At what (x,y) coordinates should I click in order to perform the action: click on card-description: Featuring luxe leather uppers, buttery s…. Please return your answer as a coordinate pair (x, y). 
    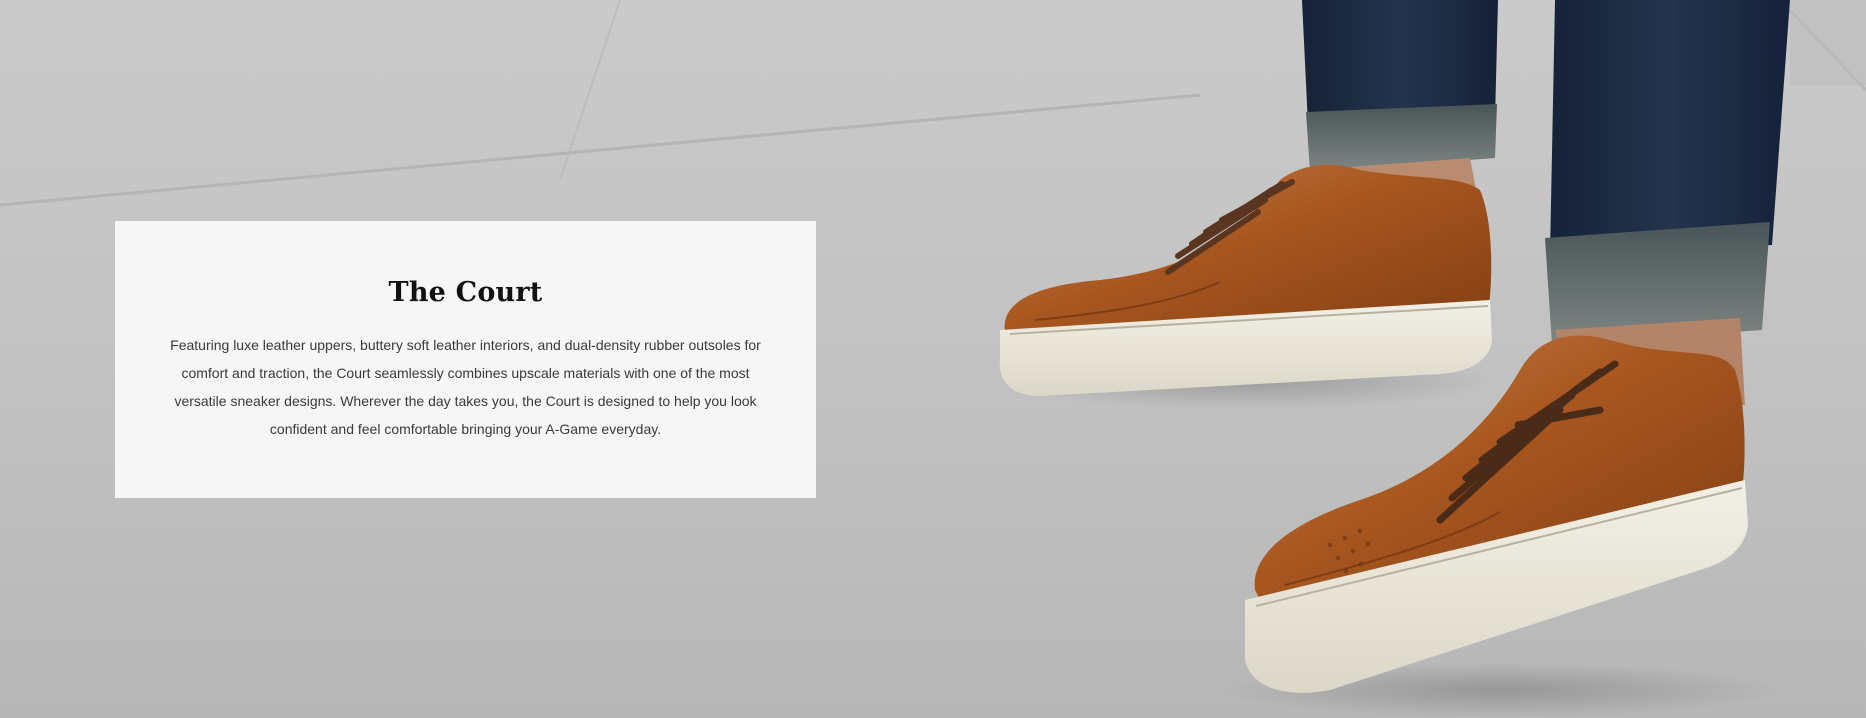
    Looking at the image, I should click on (465, 387).